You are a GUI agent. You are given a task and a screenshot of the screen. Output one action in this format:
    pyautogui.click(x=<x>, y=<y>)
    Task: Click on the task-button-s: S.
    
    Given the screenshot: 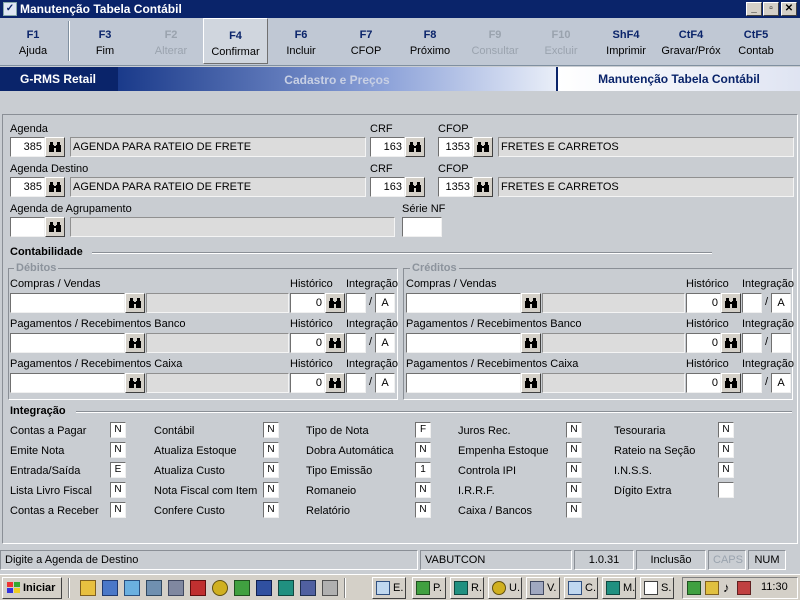 What is the action you would take?
    pyautogui.click(x=657, y=588)
    